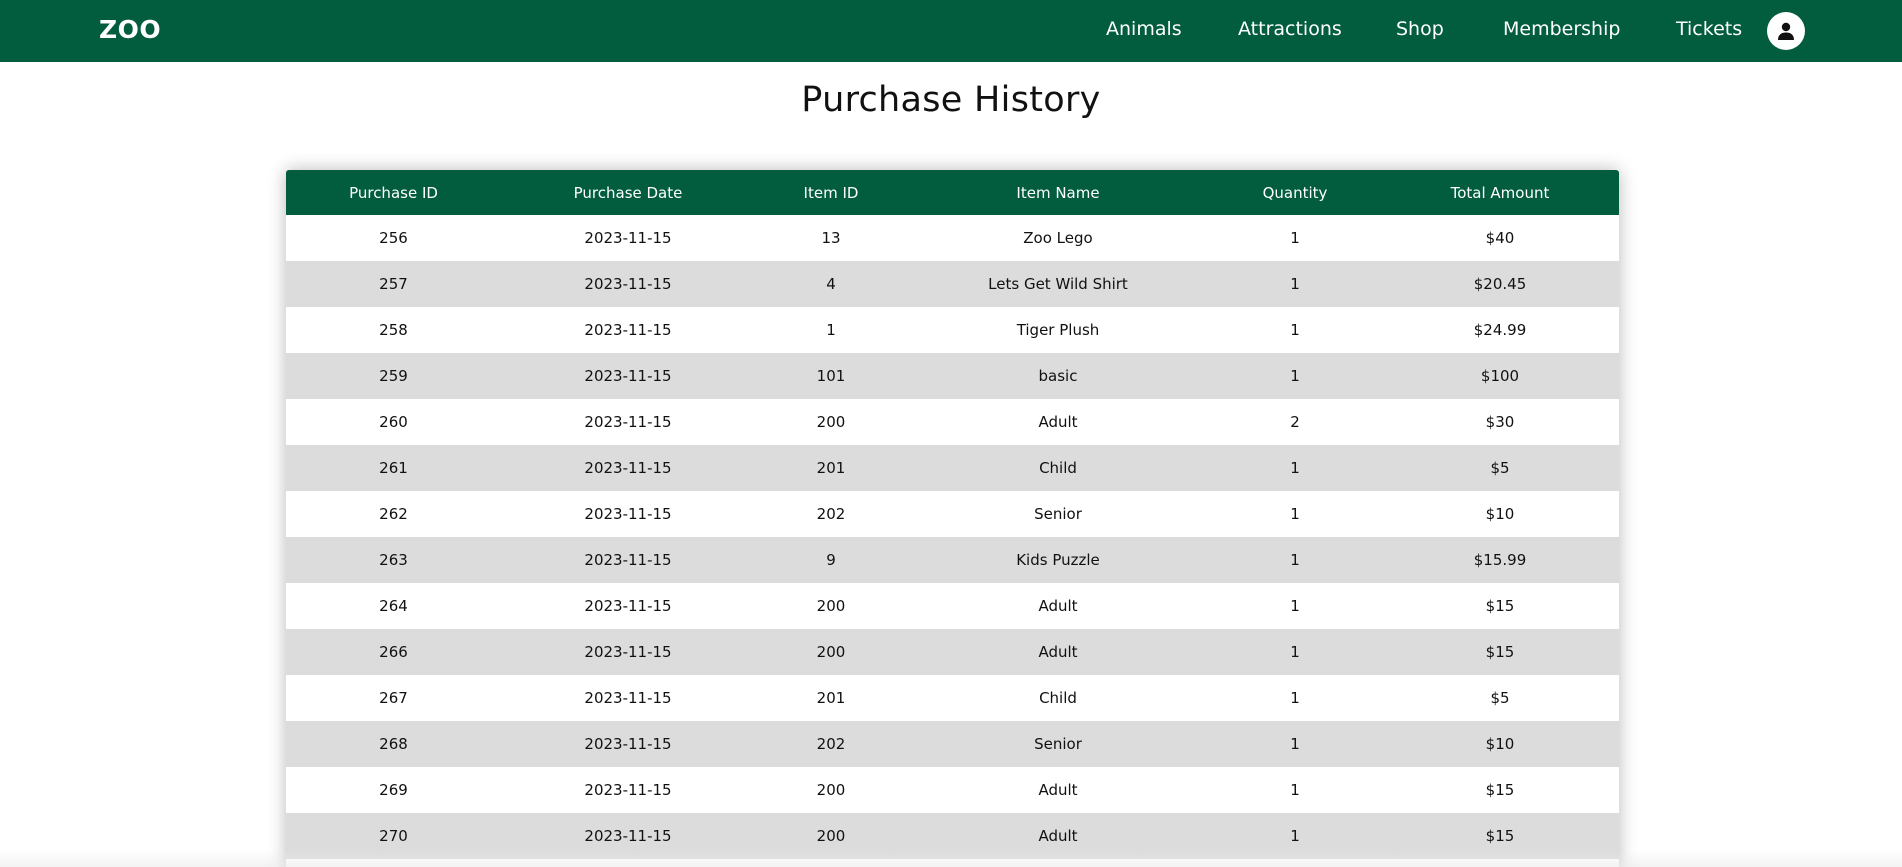  What do you see at coordinates (951, 100) in the screenshot?
I see `page-title: Purchase History` at bounding box center [951, 100].